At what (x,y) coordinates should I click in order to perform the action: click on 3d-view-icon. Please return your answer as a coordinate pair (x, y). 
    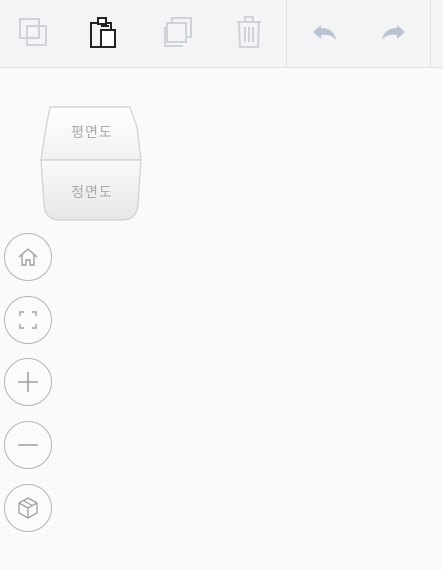
    Looking at the image, I should click on (28, 508).